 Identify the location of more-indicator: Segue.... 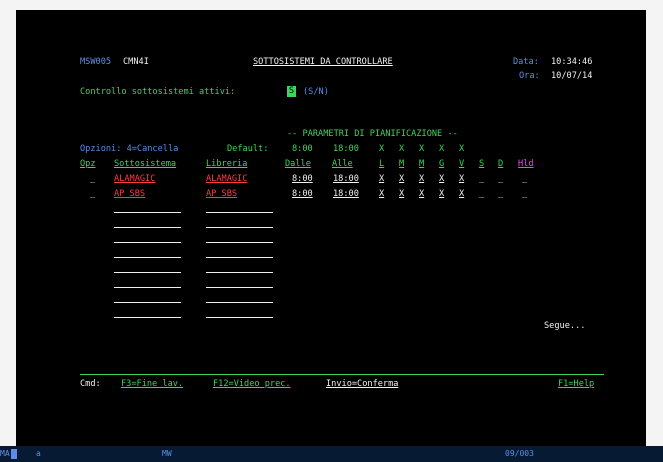
(565, 326).